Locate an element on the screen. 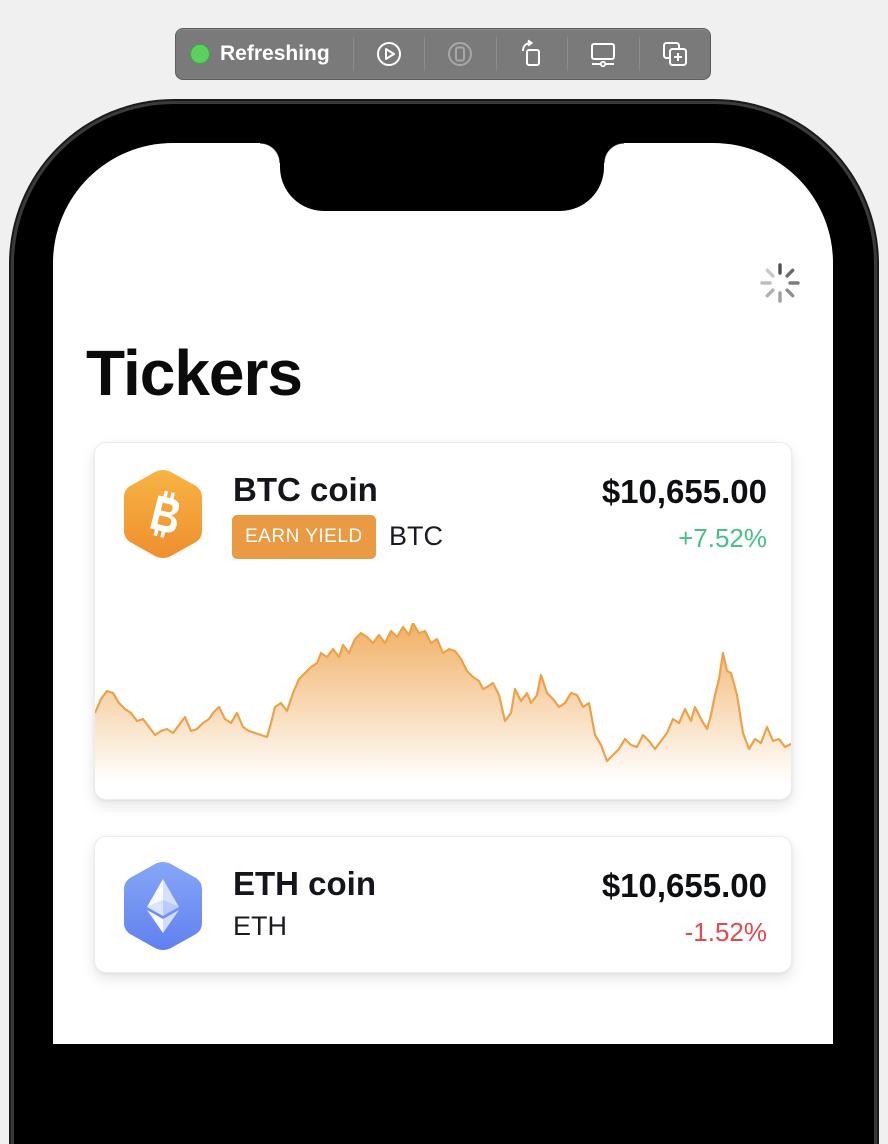 The height and width of the screenshot is (1144, 888). sparkline-area is located at coordinates (443, 703).